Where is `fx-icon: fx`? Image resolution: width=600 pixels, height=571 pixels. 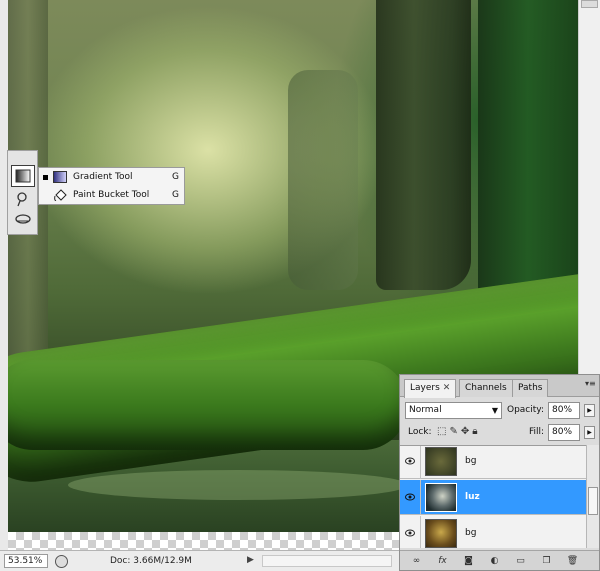
fx-icon: fx is located at coordinates (442, 561).